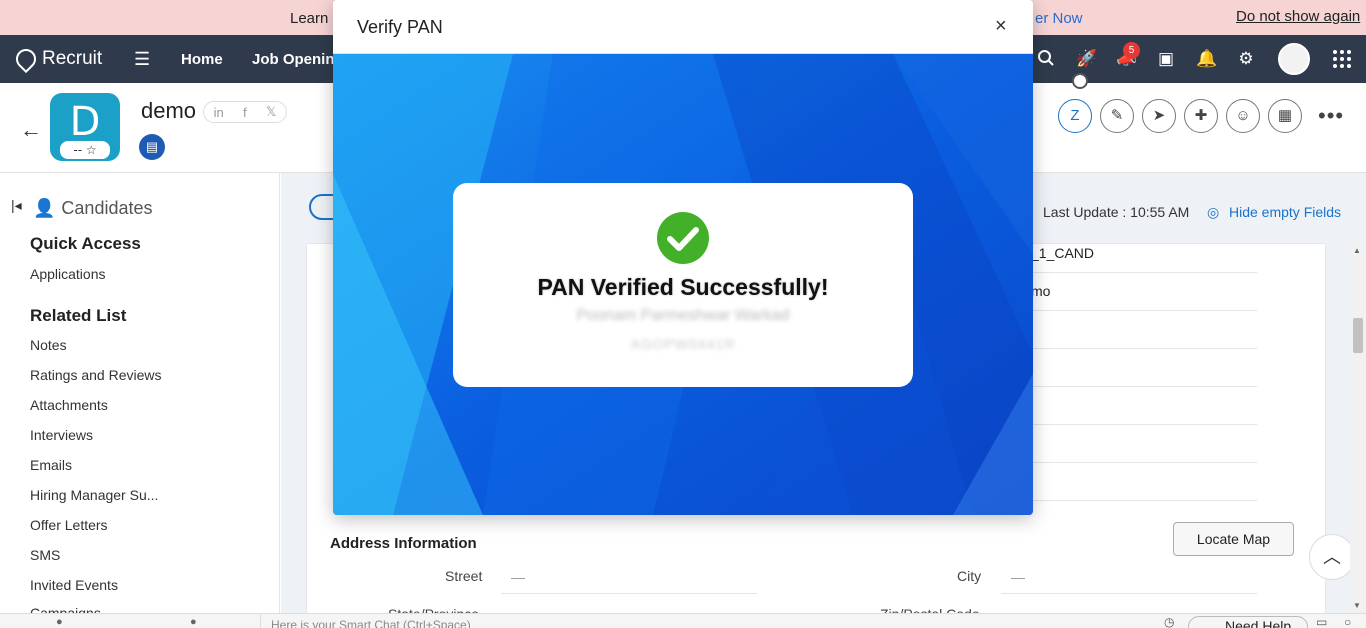 Image resolution: width=1366 pixels, height=628 pixels. I want to click on close-icon: ×, so click(1001, 26).